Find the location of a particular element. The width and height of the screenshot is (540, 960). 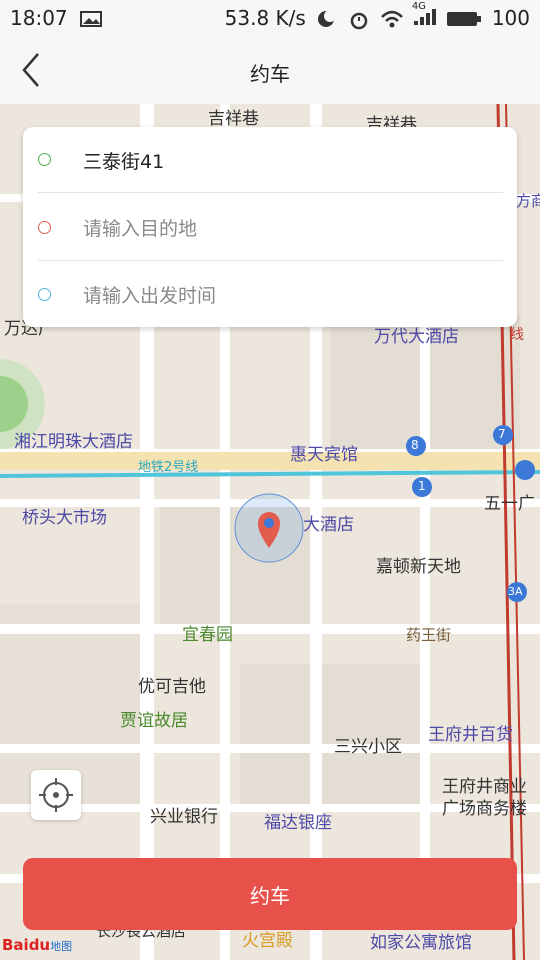

signal-icon: 4G is located at coordinates (424, 15).